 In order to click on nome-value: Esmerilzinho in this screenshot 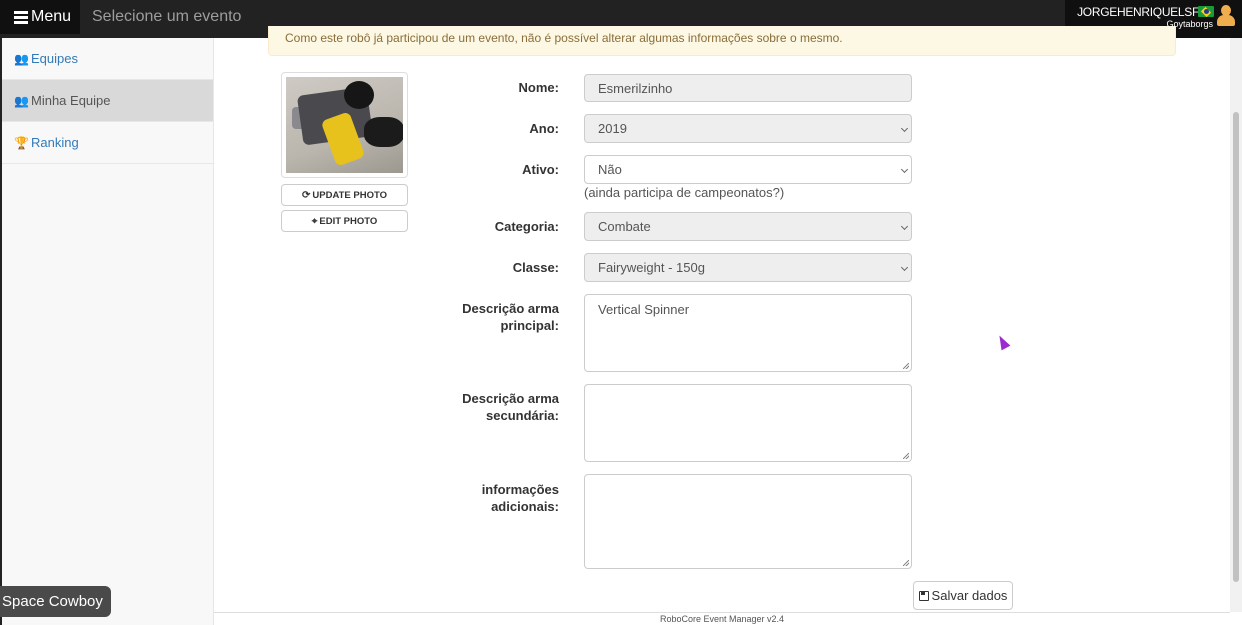, I will do `click(635, 88)`.